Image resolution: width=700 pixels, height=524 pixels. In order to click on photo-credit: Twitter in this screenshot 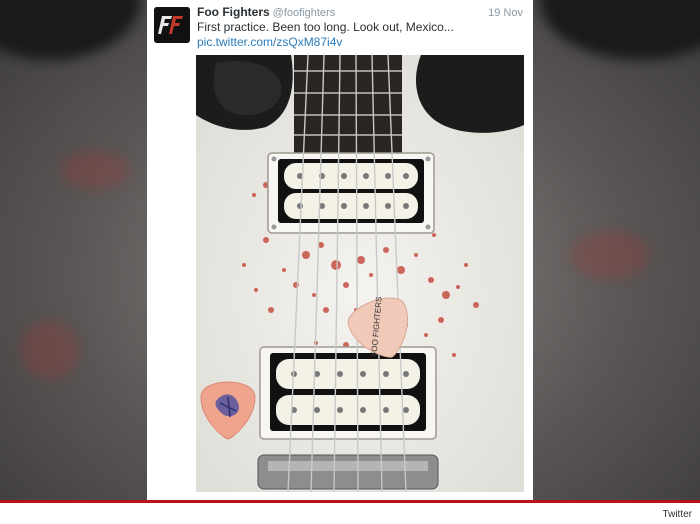, I will do `click(677, 514)`.